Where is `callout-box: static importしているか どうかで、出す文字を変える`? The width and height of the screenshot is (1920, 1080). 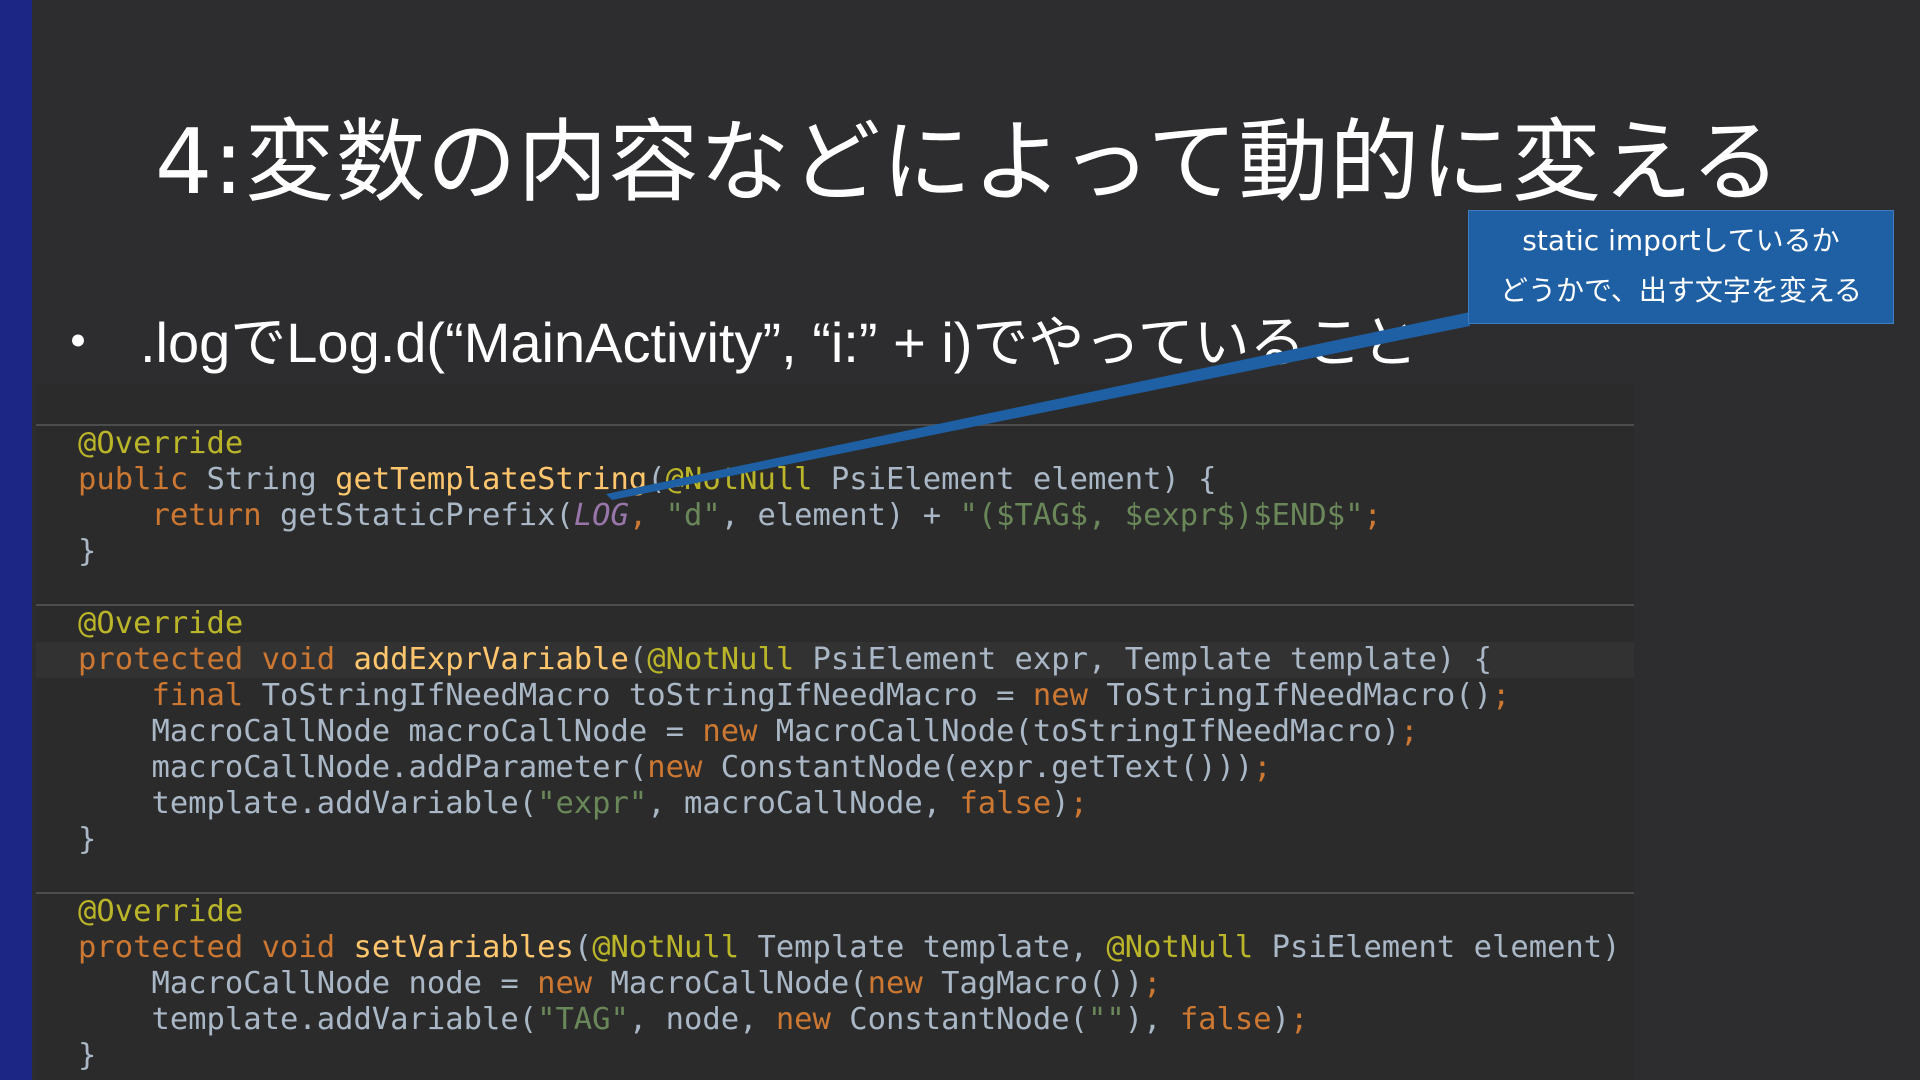
callout-box: static importしているか どうかで、出す文字を変える is located at coordinates (1681, 267).